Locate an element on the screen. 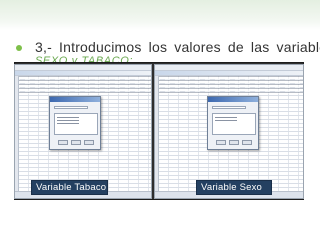 The image size is (320, 240). bullet-icon is located at coordinates (19, 48).